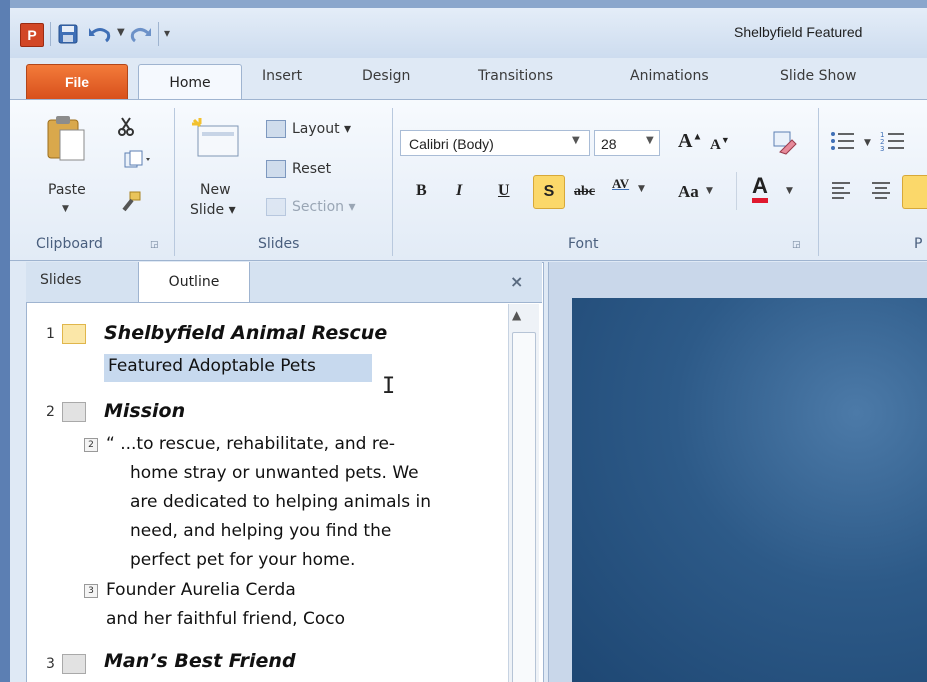 This screenshot has width=927, height=682. What do you see at coordinates (194, 282) in the screenshot?
I see `tab-outline: Outline` at bounding box center [194, 282].